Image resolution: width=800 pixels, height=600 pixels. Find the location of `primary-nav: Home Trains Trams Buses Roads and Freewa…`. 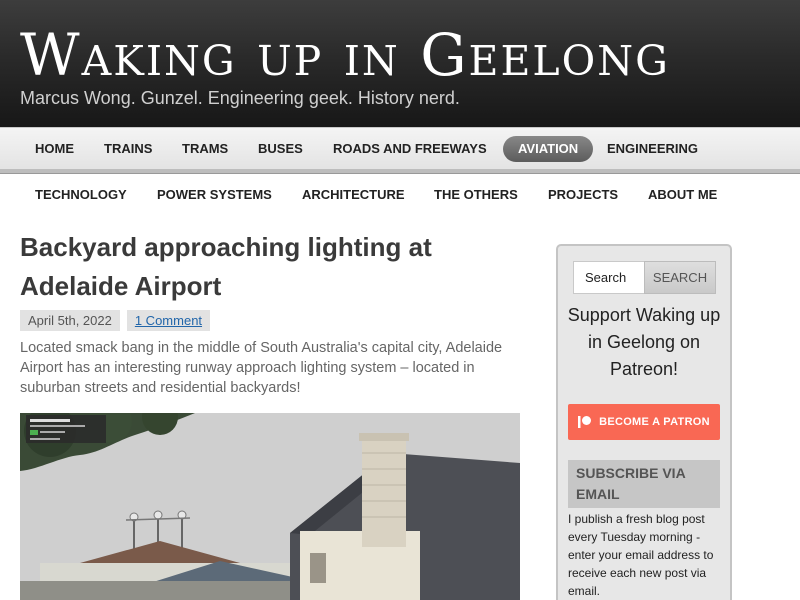

primary-nav: Home Trains Trams Buses Roads and Freewa… is located at coordinates (400, 150).